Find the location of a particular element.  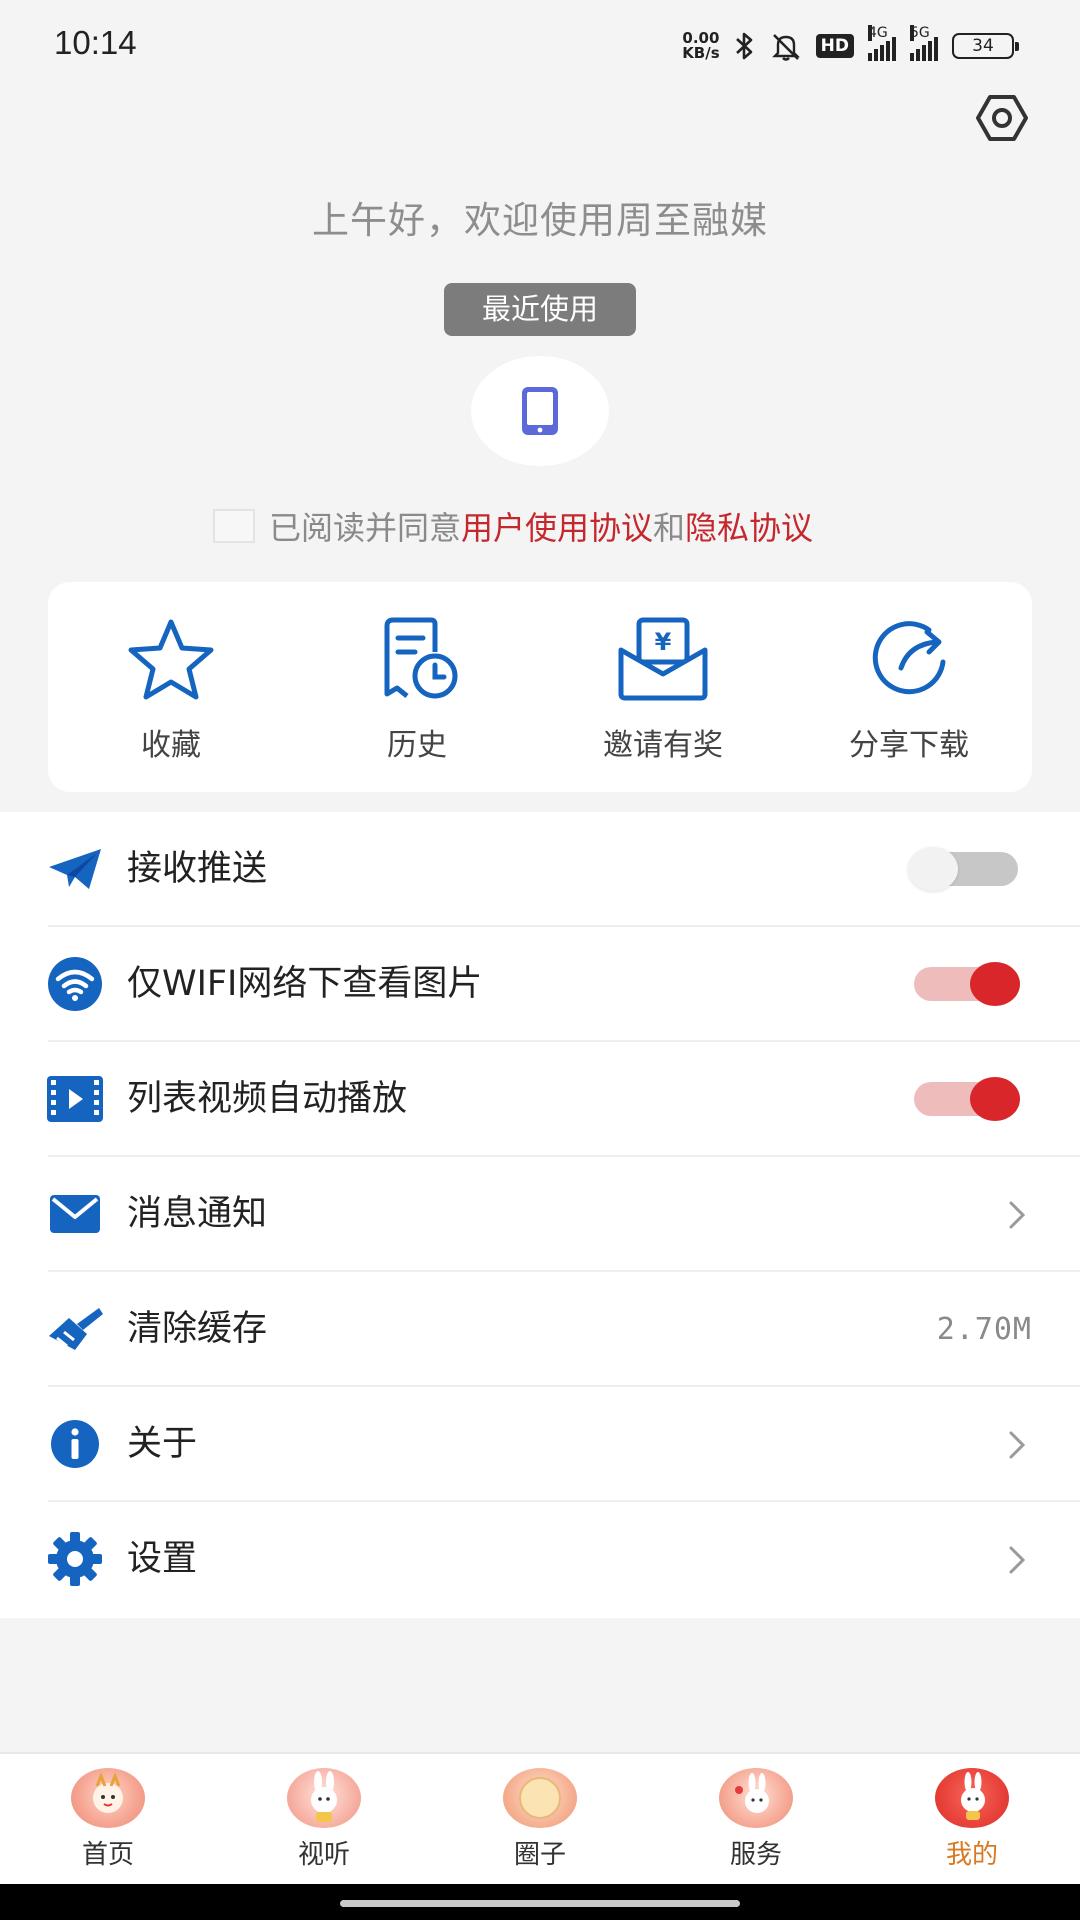

wifi-icon is located at coordinates (75, 984).